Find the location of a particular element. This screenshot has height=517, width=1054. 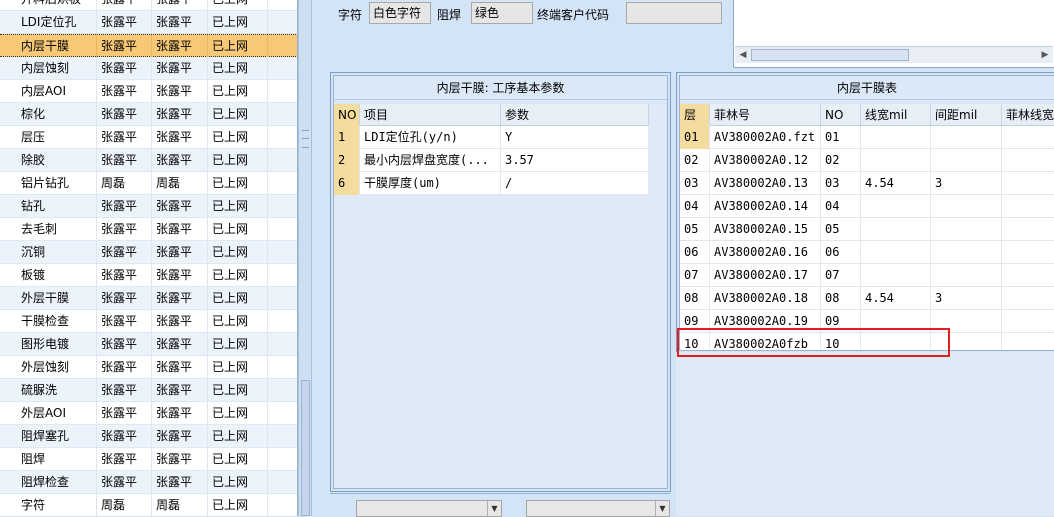

top-grid-hscrollbar: ◀ ▶ is located at coordinates (894, 54).